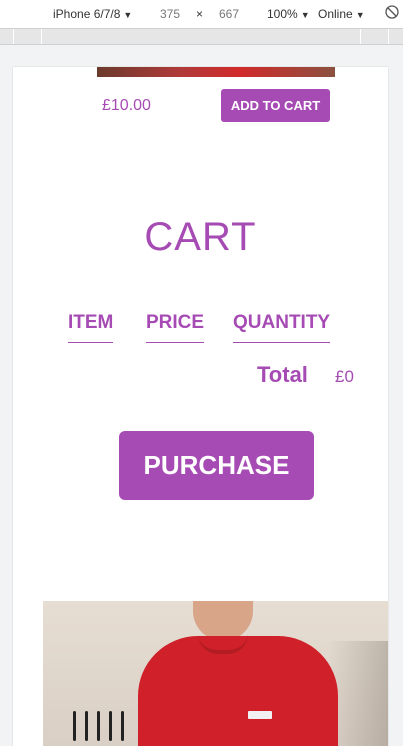  What do you see at coordinates (260, 715) in the screenshot?
I see `shirt-logo` at bounding box center [260, 715].